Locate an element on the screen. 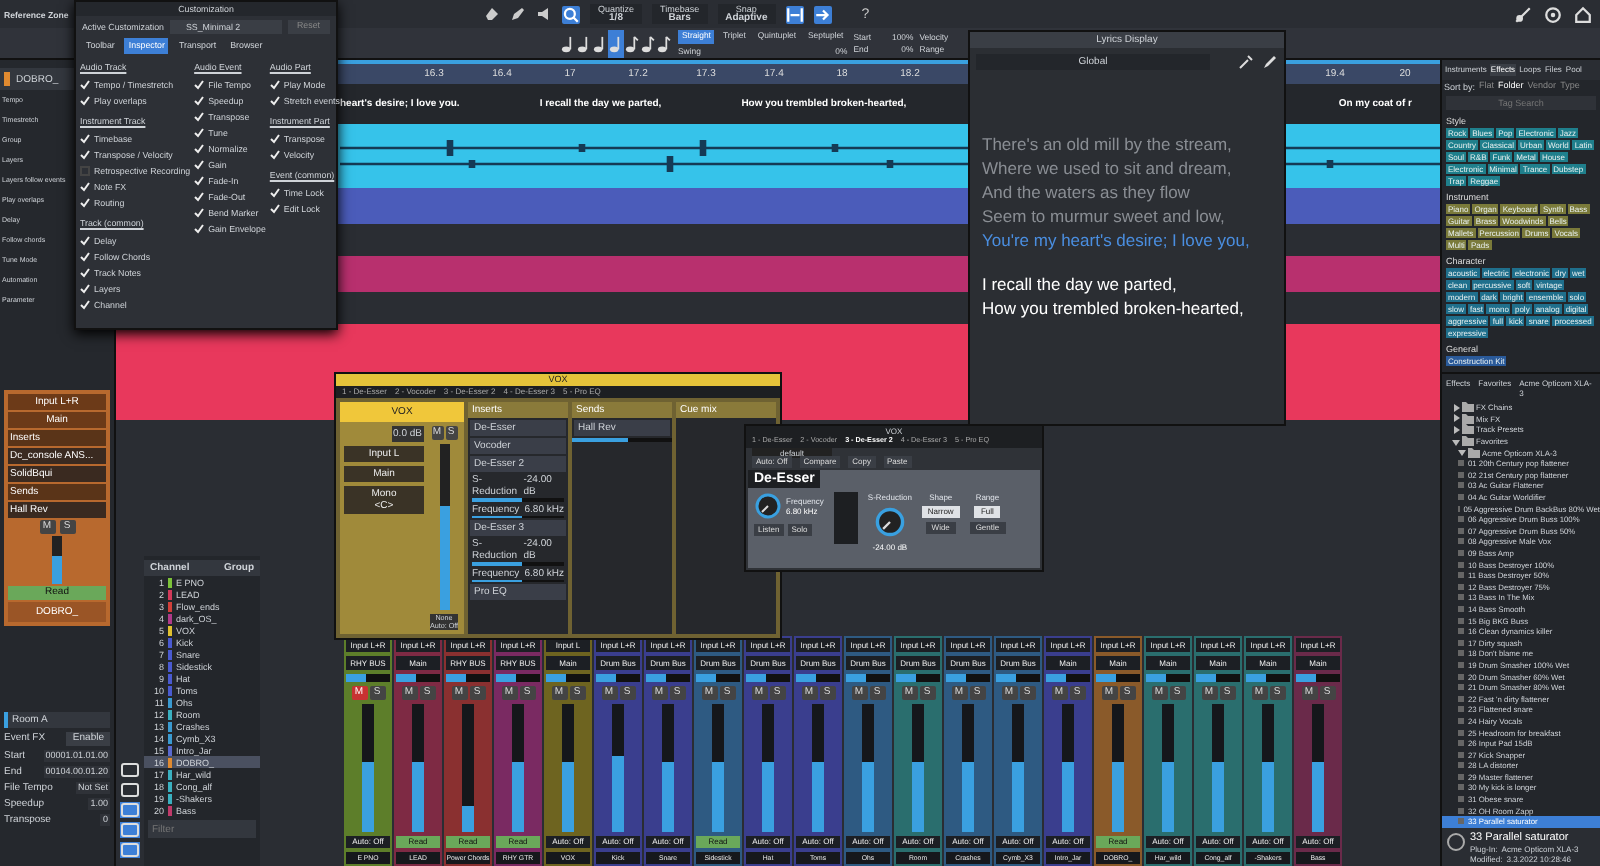 The width and height of the screenshot is (1600, 866). lyric-line: You're my heart's desire; I love you, is located at coordinates (1117, 240).